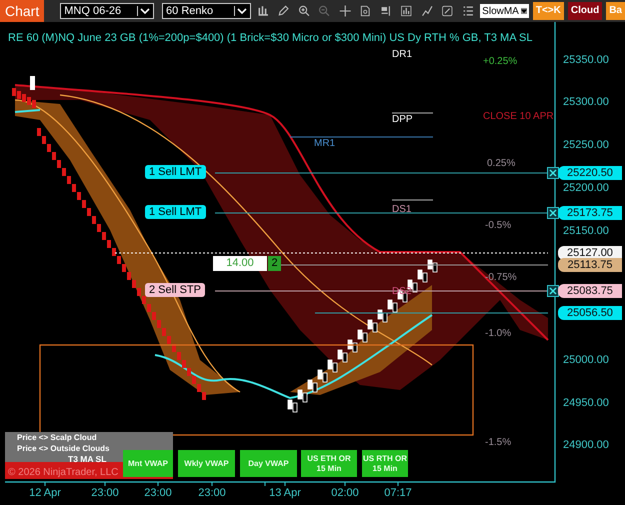 Image resolution: width=625 pixels, height=505 pixels. I want to click on pencil-icon, so click(283, 11).